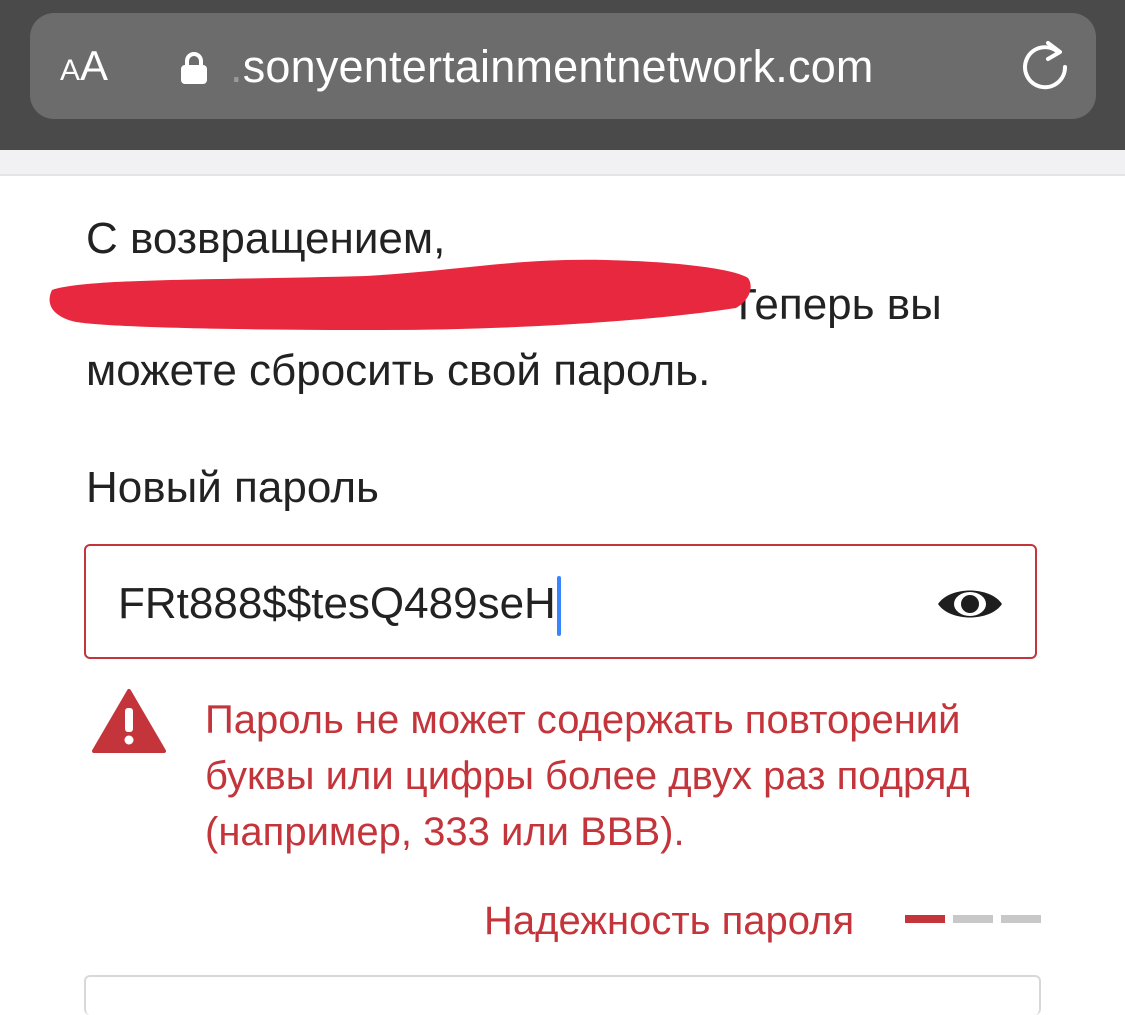 This screenshot has width=1125, height=1015. I want to click on redaction-scribble, so click(400, 294).